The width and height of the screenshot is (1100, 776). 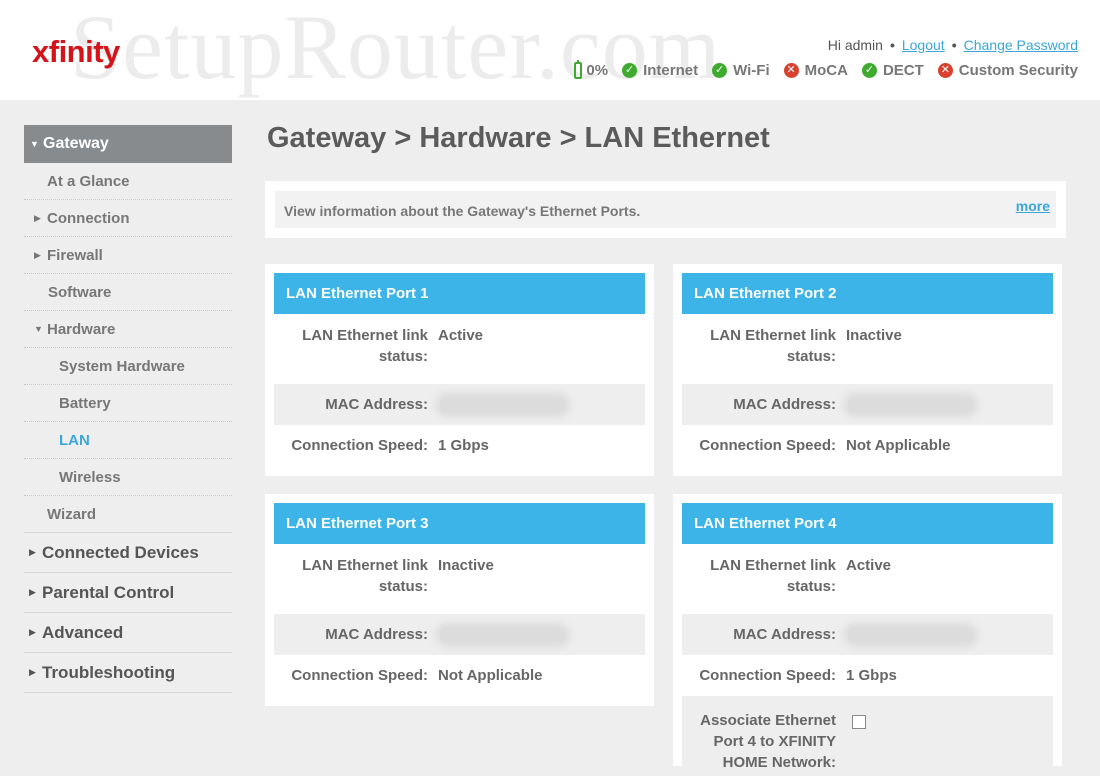 What do you see at coordinates (109, 672) in the screenshot?
I see `nav-label: Troubleshooting` at bounding box center [109, 672].